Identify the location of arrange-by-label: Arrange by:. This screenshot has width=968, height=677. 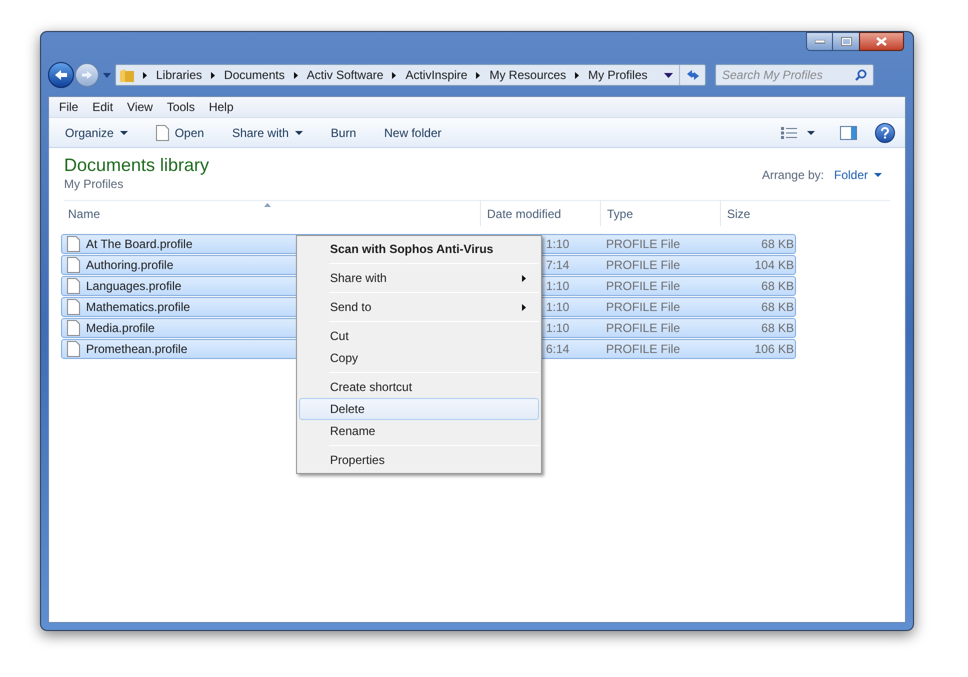
(793, 175).